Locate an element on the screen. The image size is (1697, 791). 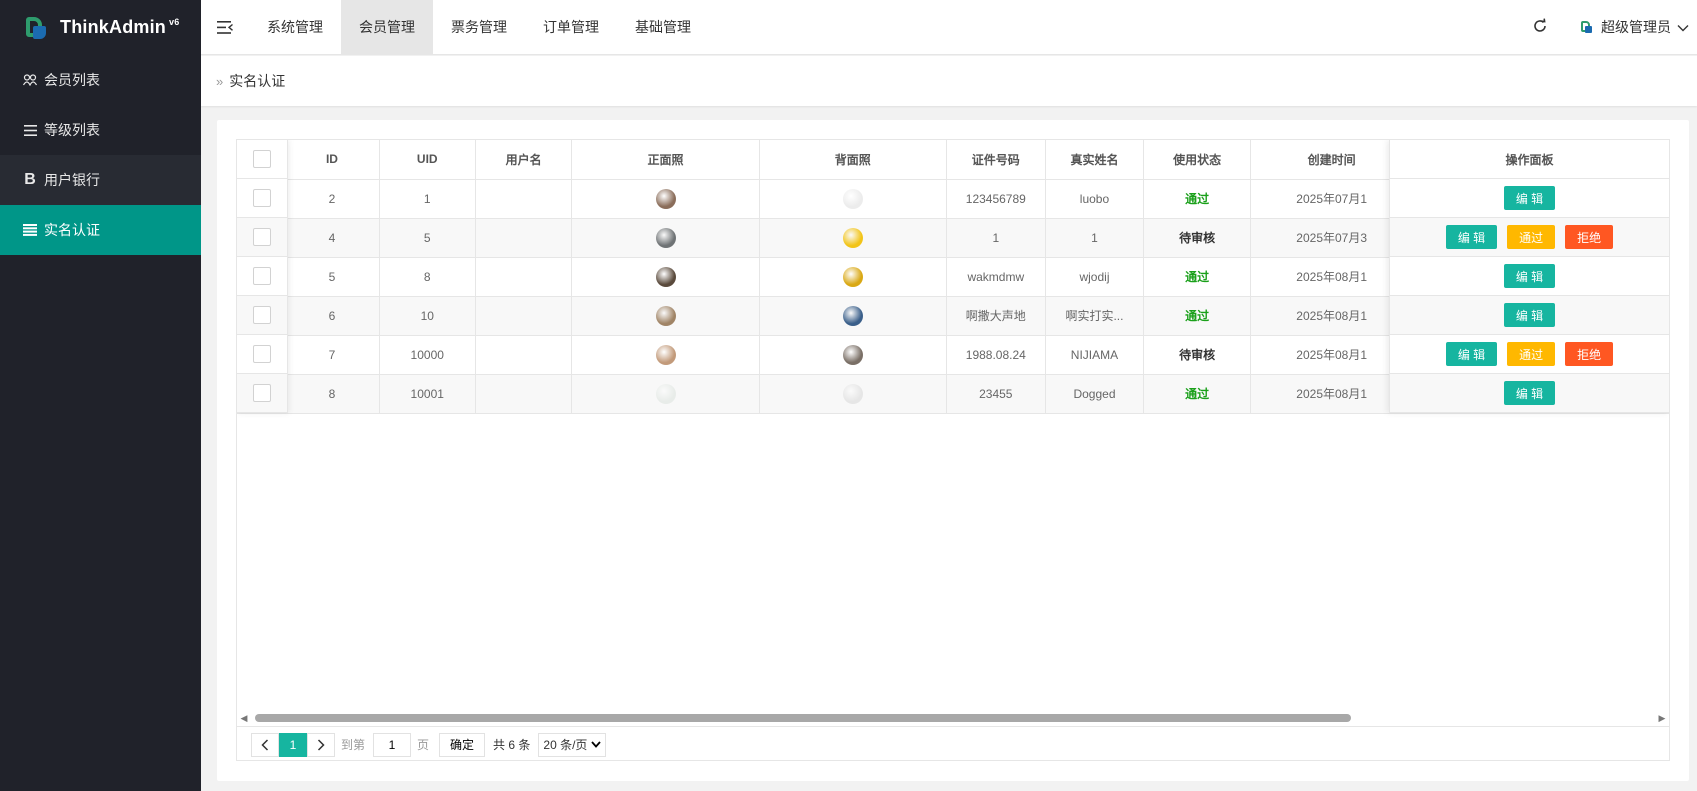
id-value: 7 is located at coordinates (332, 354).